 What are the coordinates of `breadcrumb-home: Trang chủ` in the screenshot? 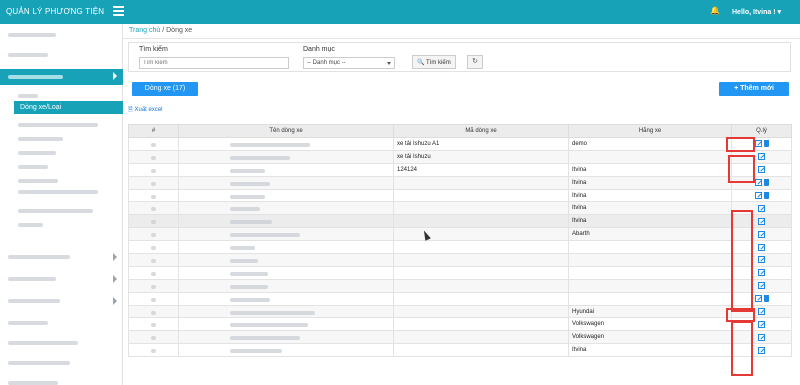 It's located at (144, 30).